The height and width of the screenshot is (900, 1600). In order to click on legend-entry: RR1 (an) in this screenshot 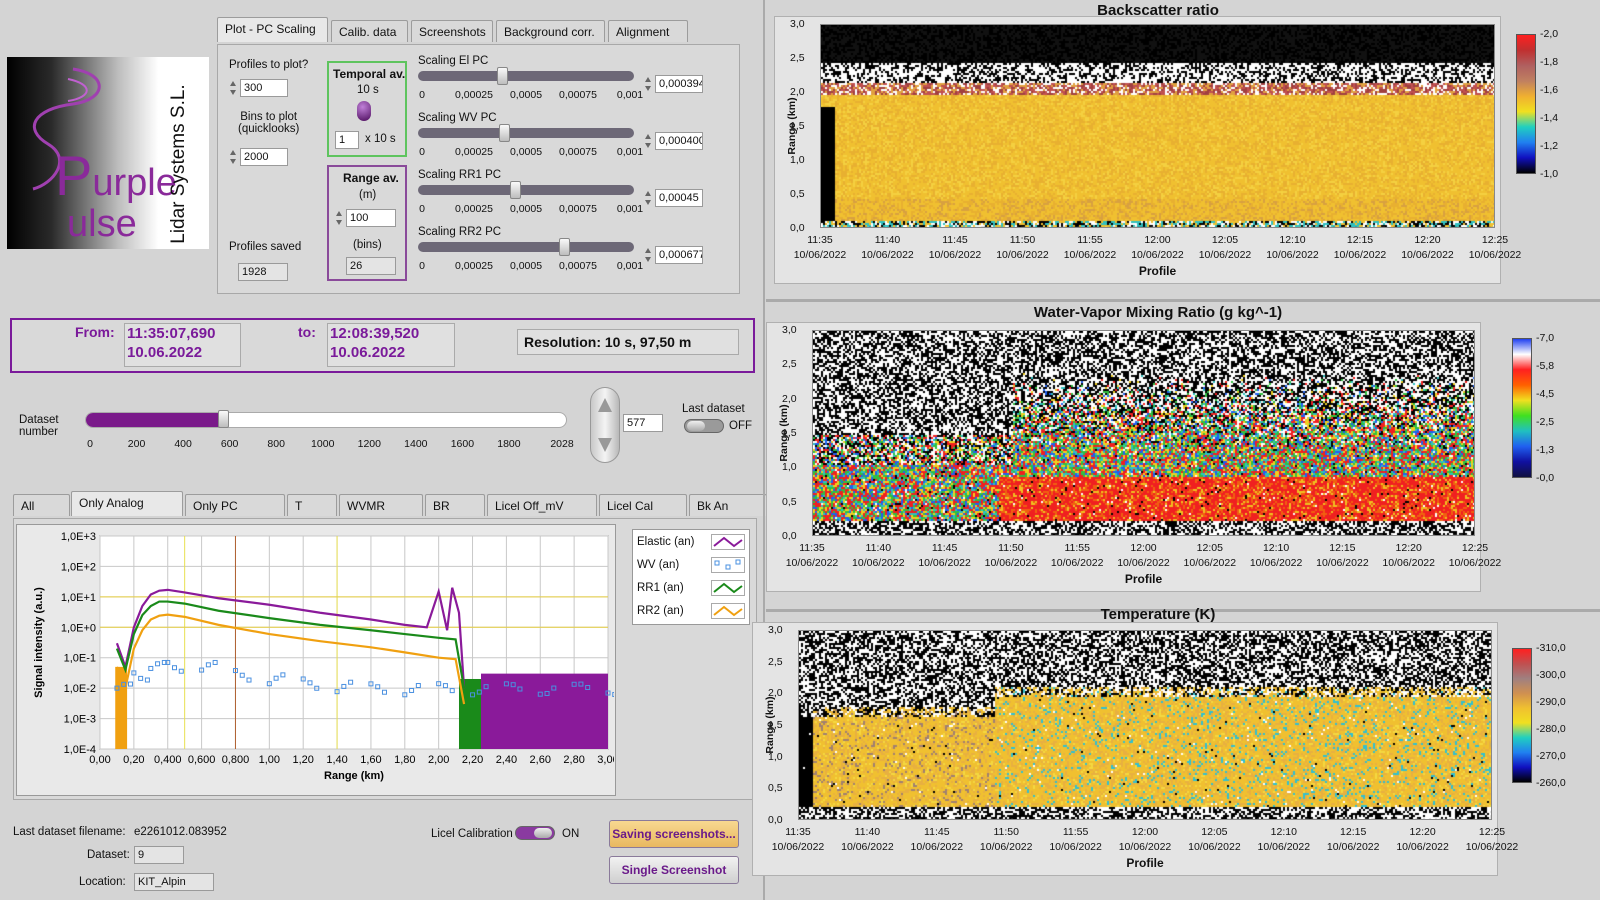, I will do `click(660, 588)`.